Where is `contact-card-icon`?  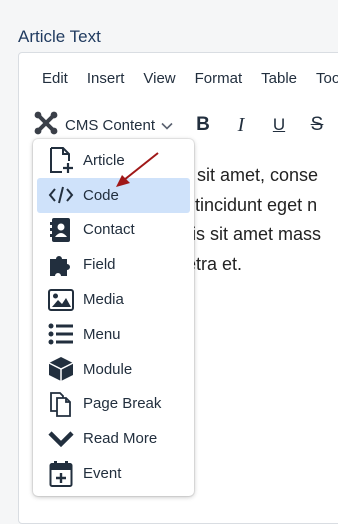
contact-card-icon is located at coordinates (61, 230).